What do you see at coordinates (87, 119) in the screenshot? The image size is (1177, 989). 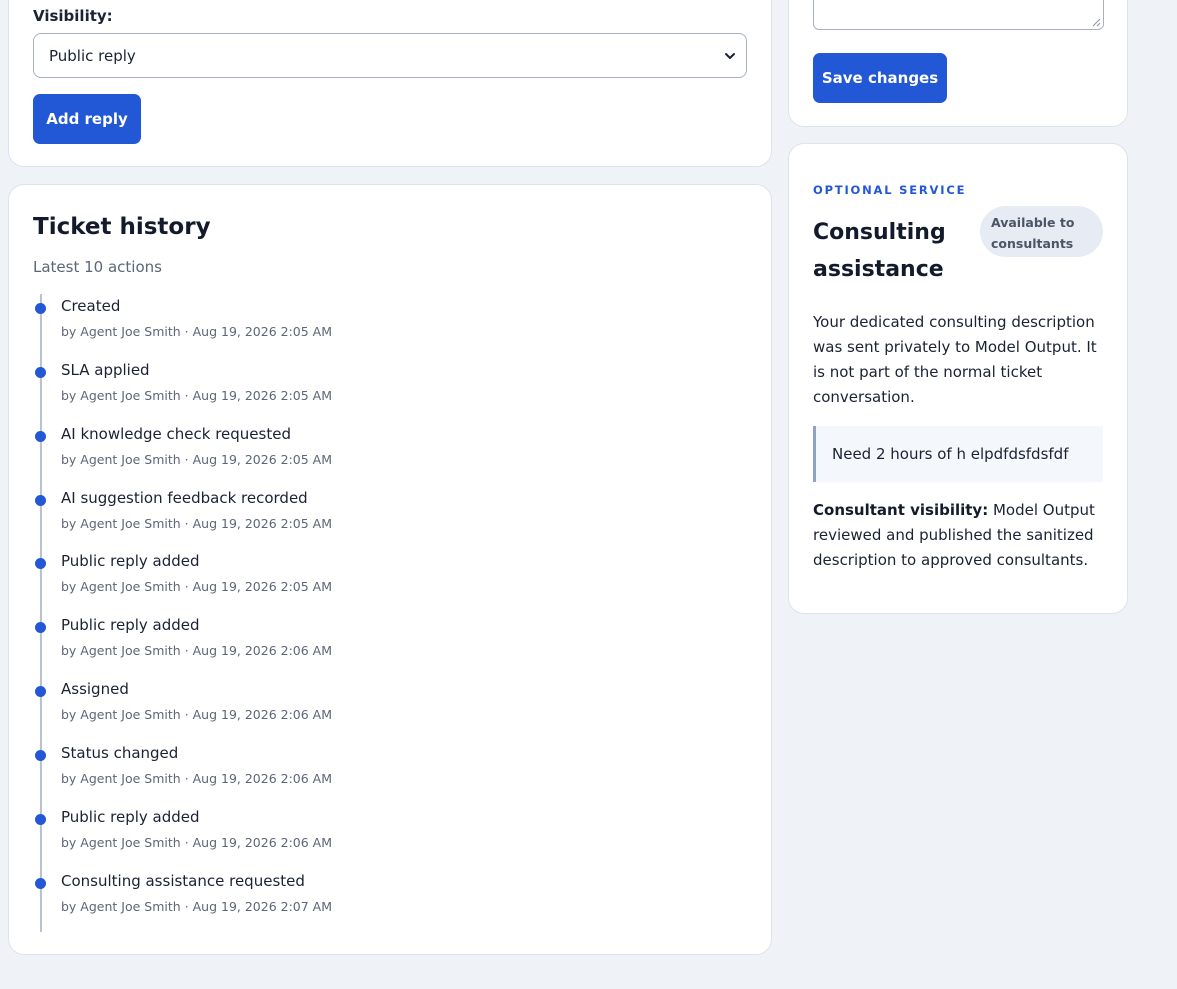 I see `add-reply-button: Add reply` at bounding box center [87, 119].